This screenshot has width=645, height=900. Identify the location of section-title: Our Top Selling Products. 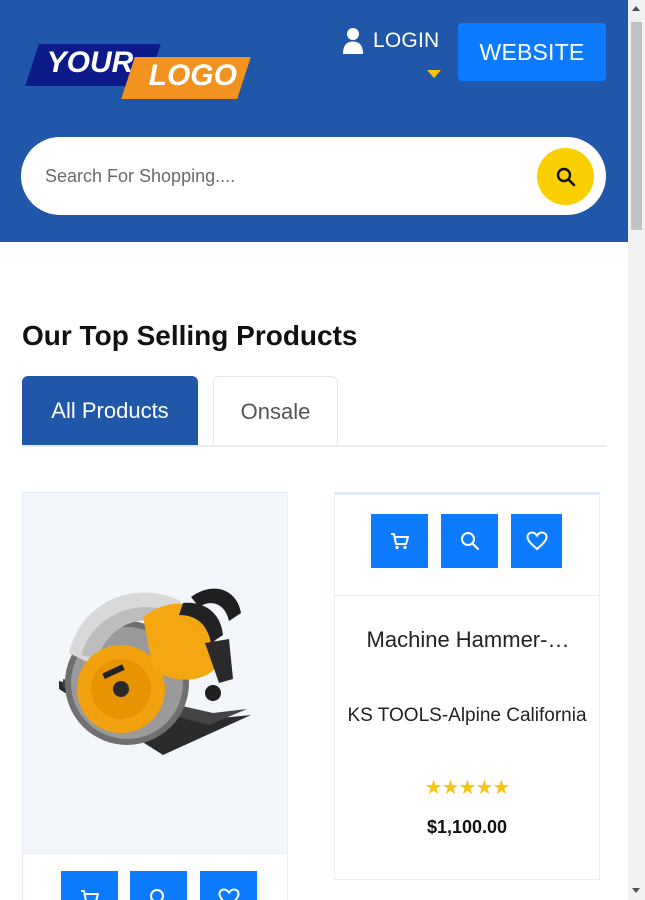
(190, 335).